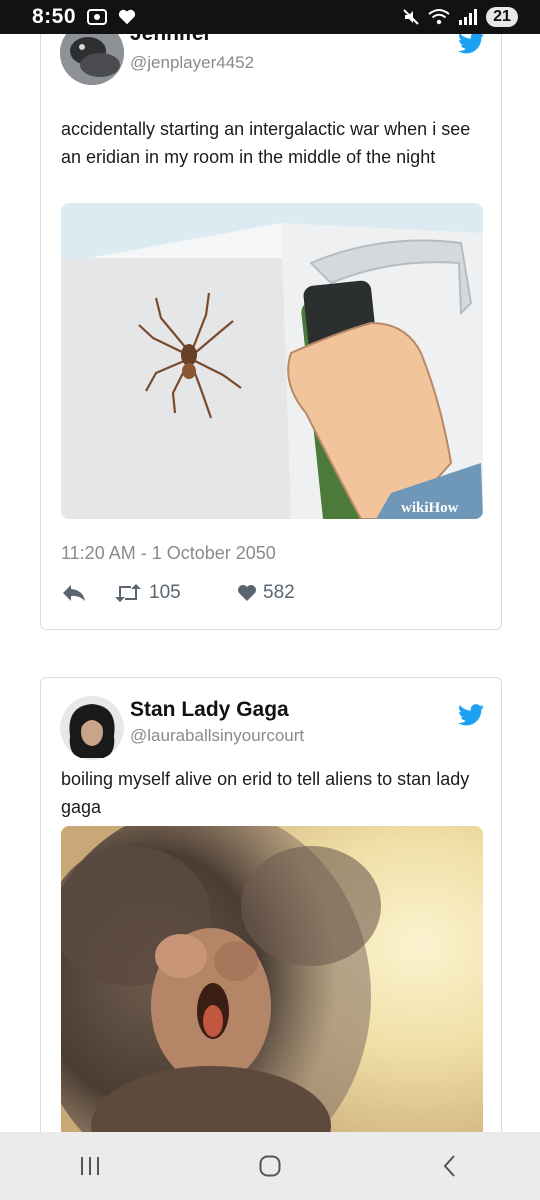 This screenshot has width=540, height=1200. What do you see at coordinates (192, 63) in the screenshot?
I see `tweet-author-handle: @jenplayer4452` at bounding box center [192, 63].